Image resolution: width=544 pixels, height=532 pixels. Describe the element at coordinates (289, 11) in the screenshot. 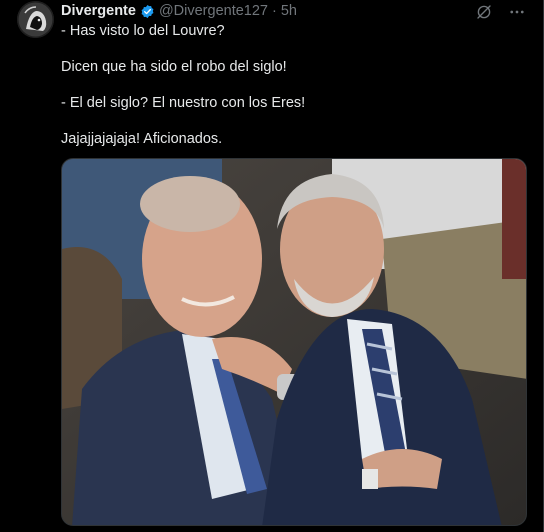

I see `tweet-timestamp: 5h` at that location.